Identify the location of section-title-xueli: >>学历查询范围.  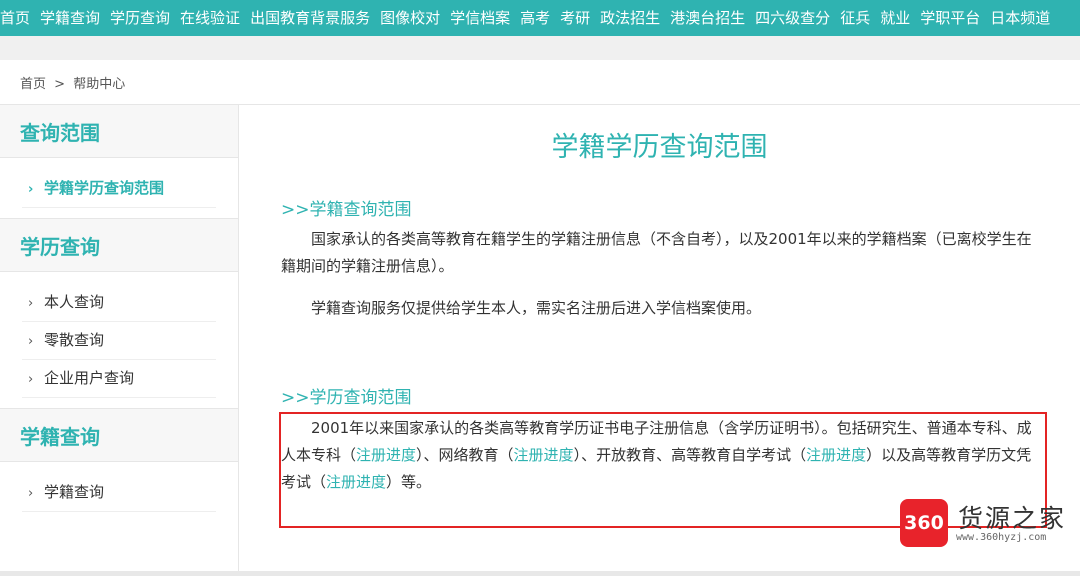
(346, 398).